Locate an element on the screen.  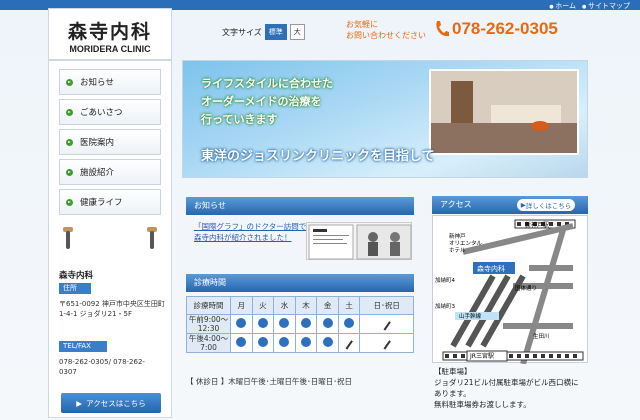
address-tag: 住所 is located at coordinates (75, 288).